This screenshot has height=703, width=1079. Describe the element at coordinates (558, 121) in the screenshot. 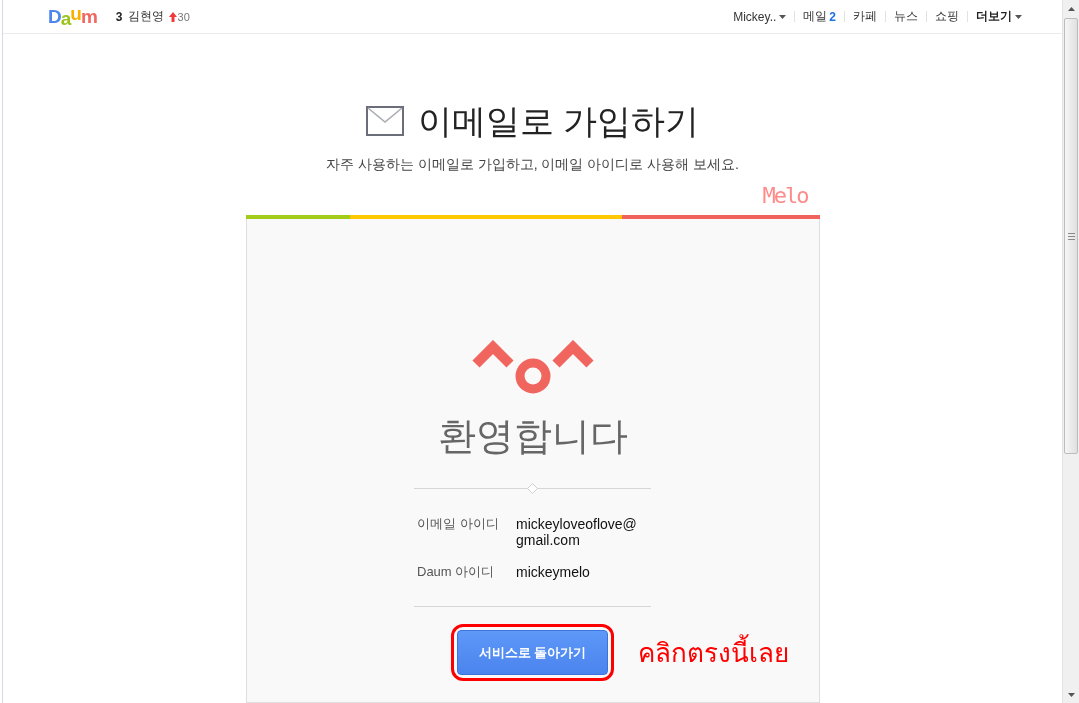

I see `page-title: 이메일로 가입하기` at that location.